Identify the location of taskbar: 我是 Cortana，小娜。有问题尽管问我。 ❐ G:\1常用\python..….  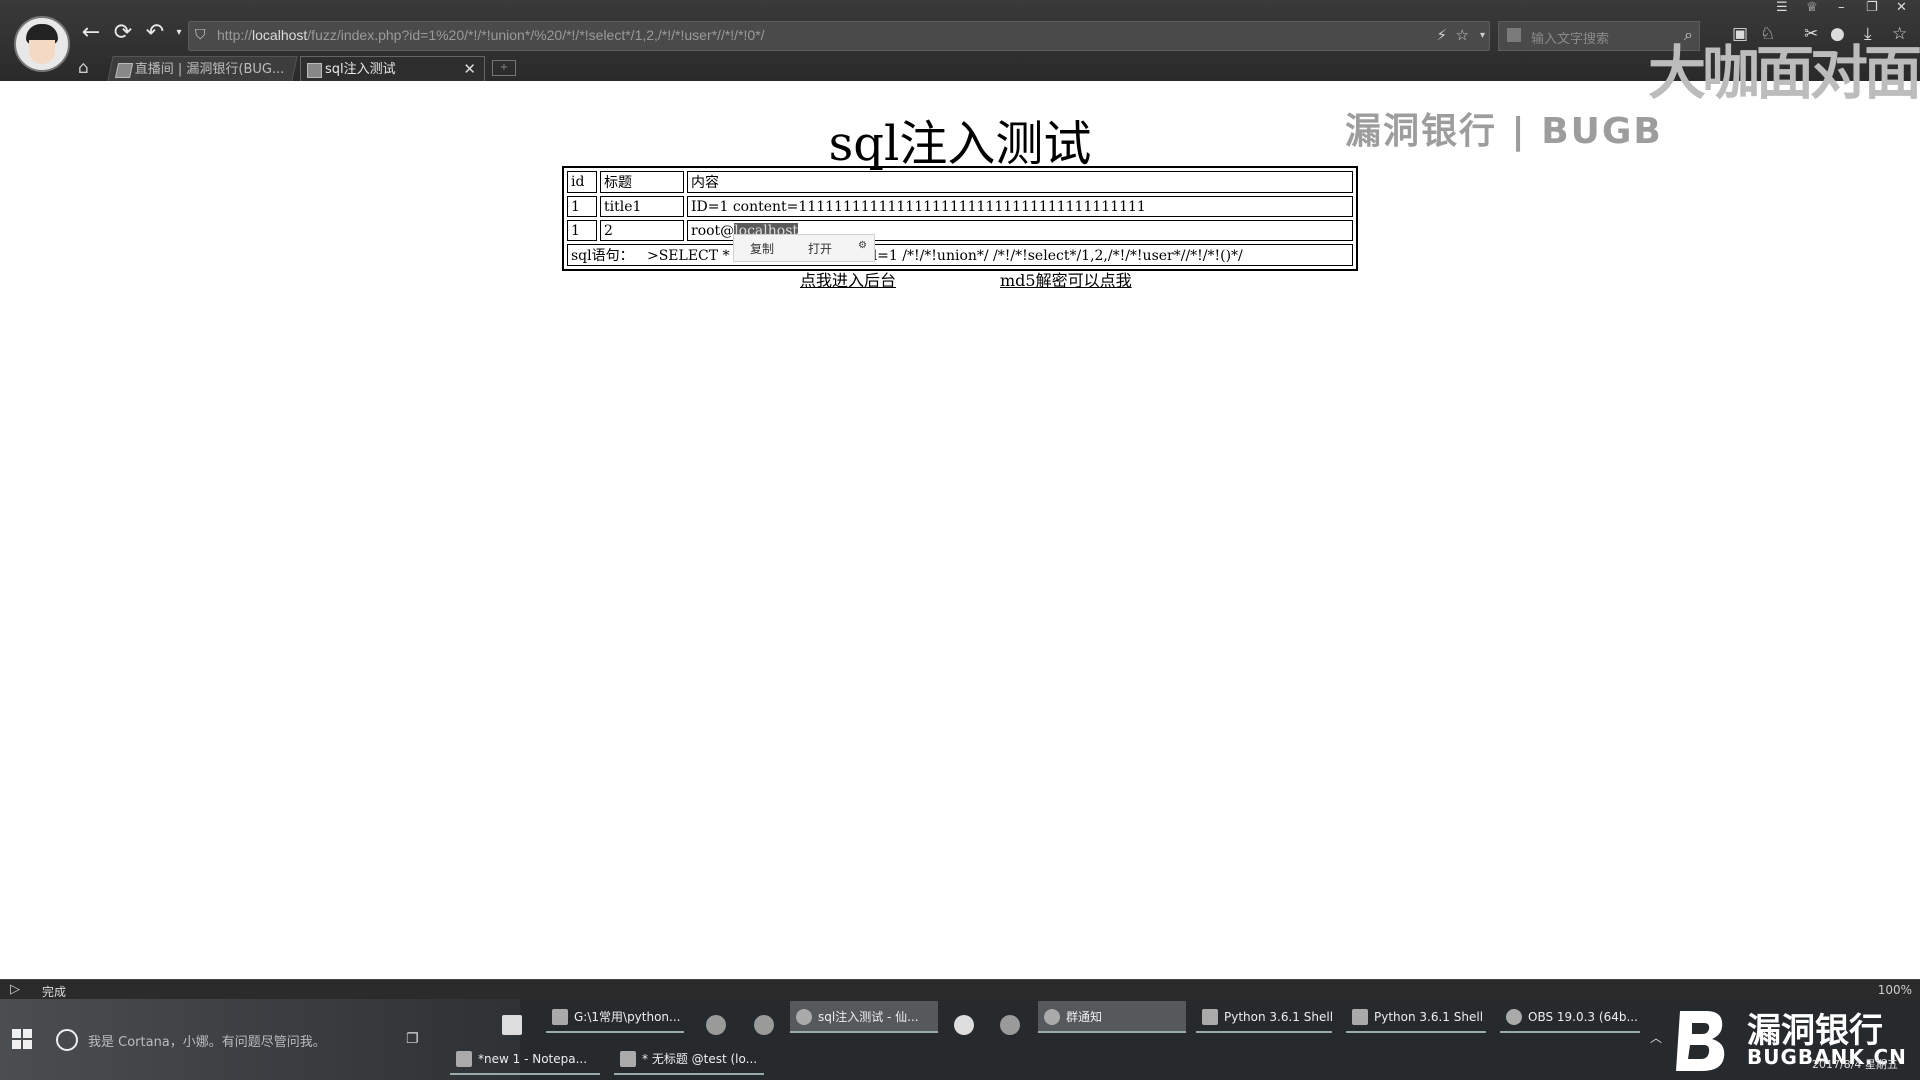
(960, 1039).